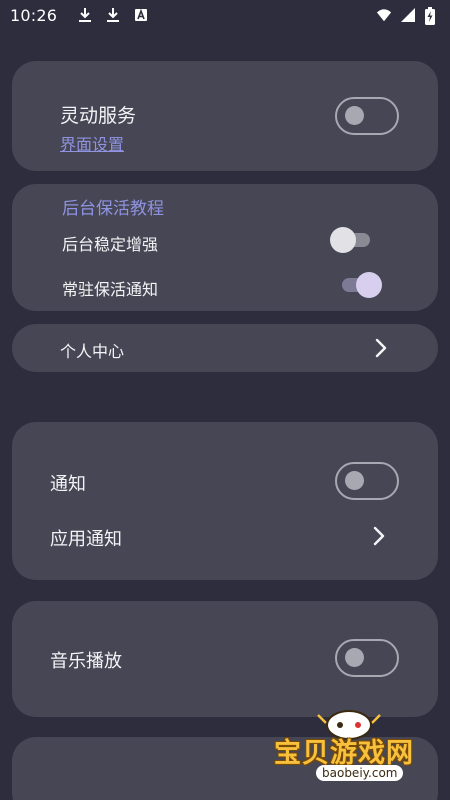 The height and width of the screenshot is (800, 450). What do you see at coordinates (92, 143) in the screenshot?
I see `interface-settings-link: 界面设置` at bounding box center [92, 143].